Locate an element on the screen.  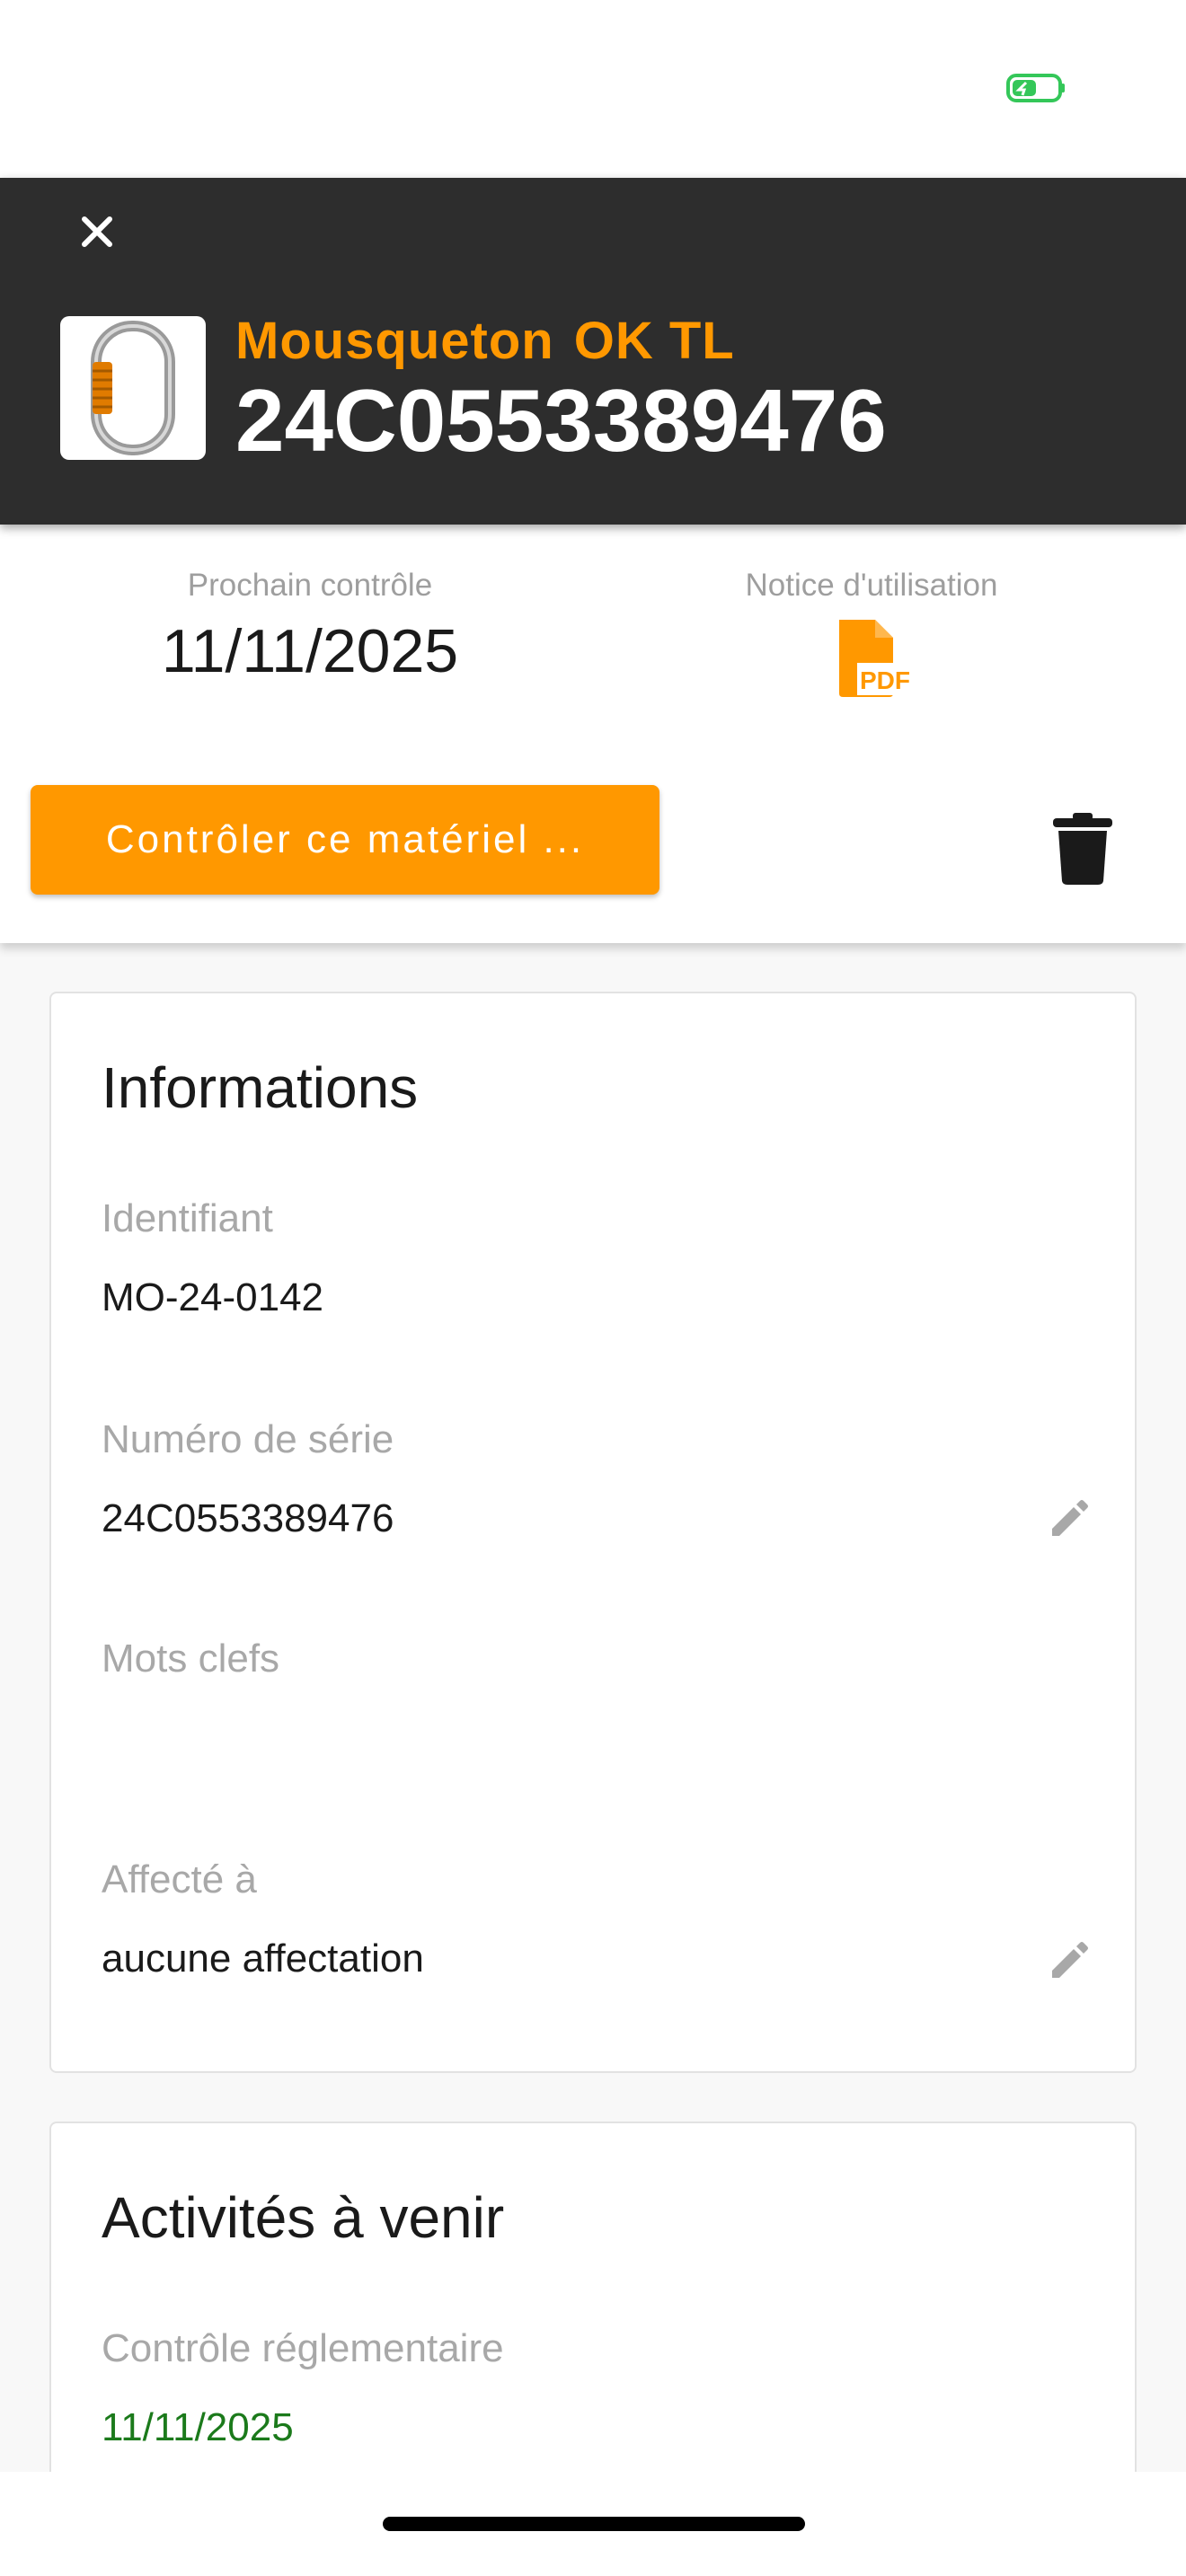
next-control-date: 11/11/2025 is located at coordinates (310, 651).